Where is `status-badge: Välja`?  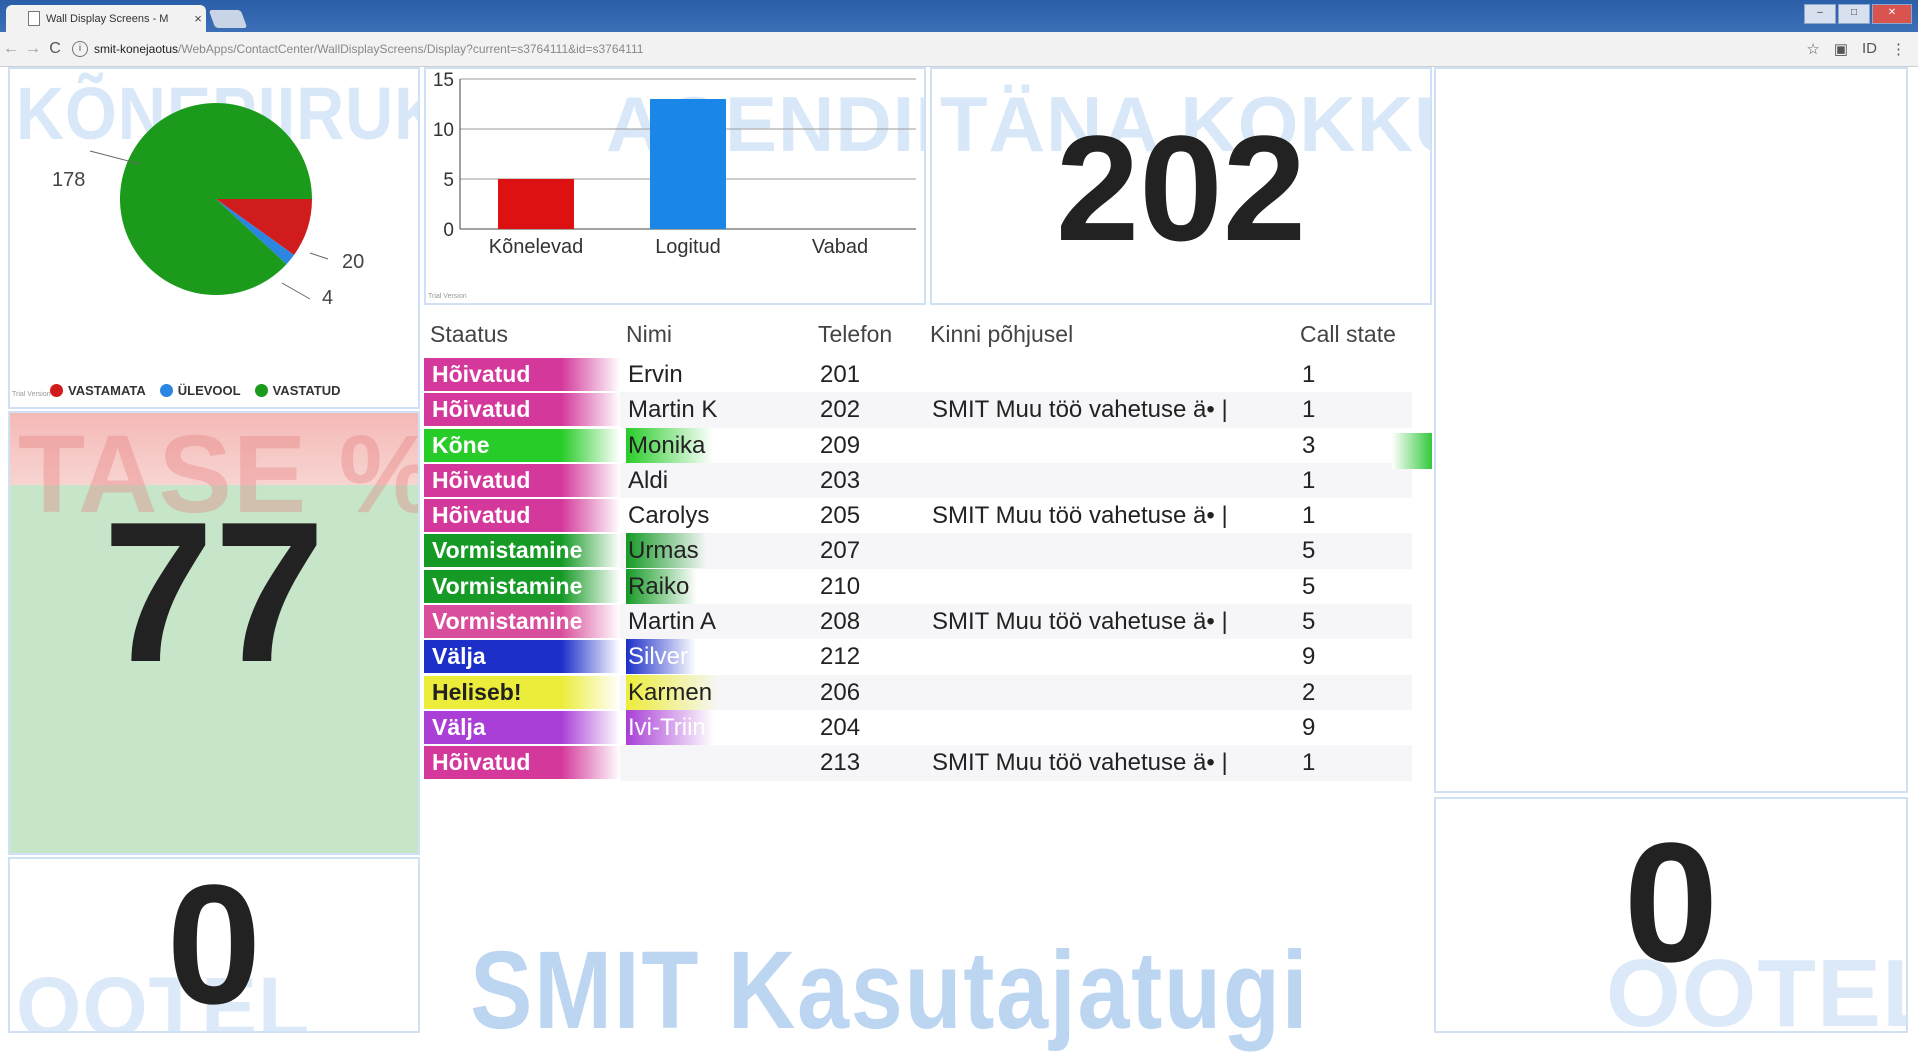
status-badge: Välja is located at coordinates (522, 727).